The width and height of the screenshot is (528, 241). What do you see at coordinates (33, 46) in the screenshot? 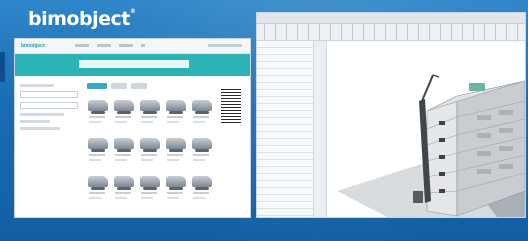
I see `site-logo: bimobject` at bounding box center [33, 46].